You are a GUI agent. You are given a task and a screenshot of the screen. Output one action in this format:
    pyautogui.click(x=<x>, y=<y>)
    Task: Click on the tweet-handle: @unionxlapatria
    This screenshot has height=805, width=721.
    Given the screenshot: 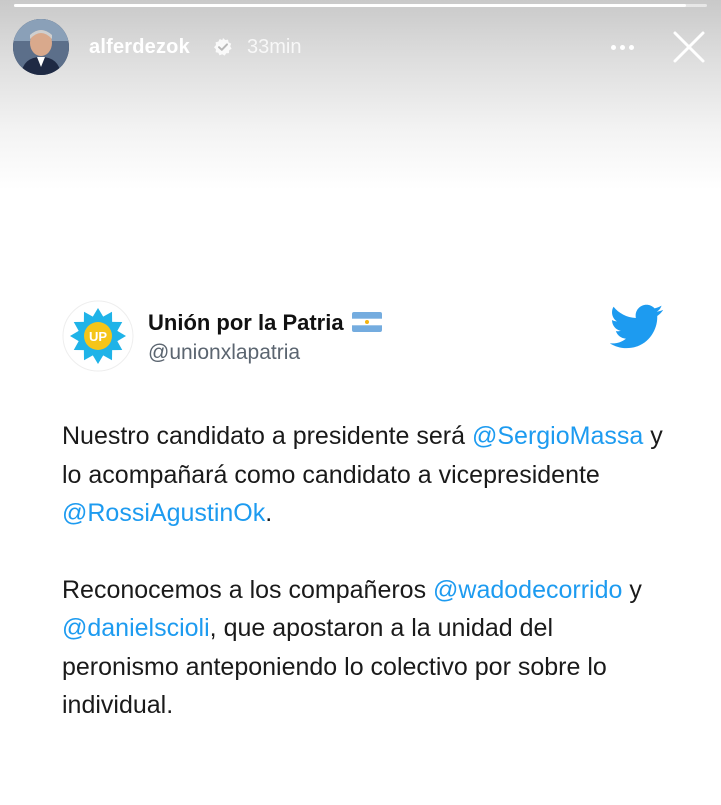 What is the action you would take?
    pyautogui.click(x=224, y=353)
    